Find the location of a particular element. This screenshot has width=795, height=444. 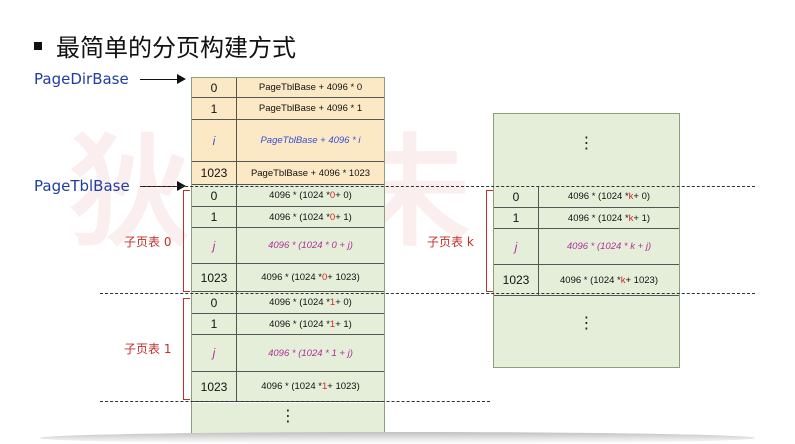

subk-value: 4096 * (1024 * k + 0) is located at coordinates (609, 196).